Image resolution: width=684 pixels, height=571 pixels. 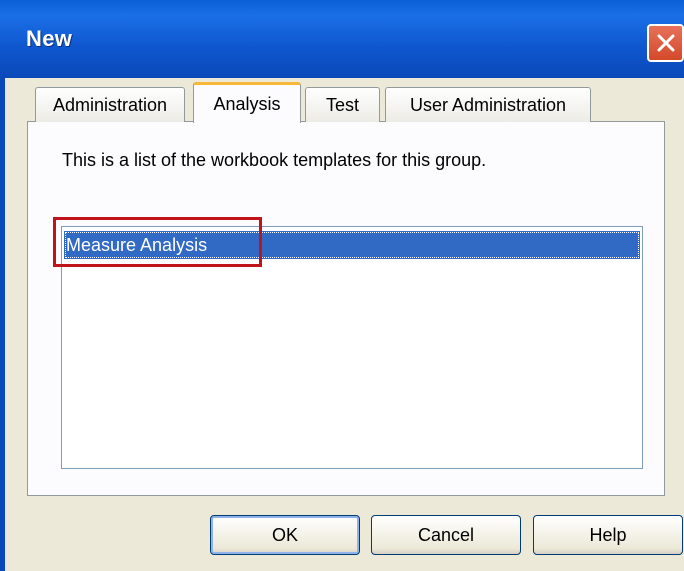 I want to click on dialog-title: New, so click(x=49, y=38).